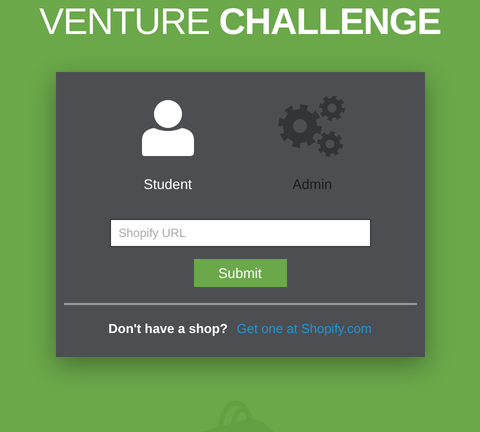 Image resolution: width=480 pixels, height=432 pixels. What do you see at coordinates (168, 329) in the screenshot?
I see `no-shop-prompt: Don't have a shop?` at bounding box center [168, 329].